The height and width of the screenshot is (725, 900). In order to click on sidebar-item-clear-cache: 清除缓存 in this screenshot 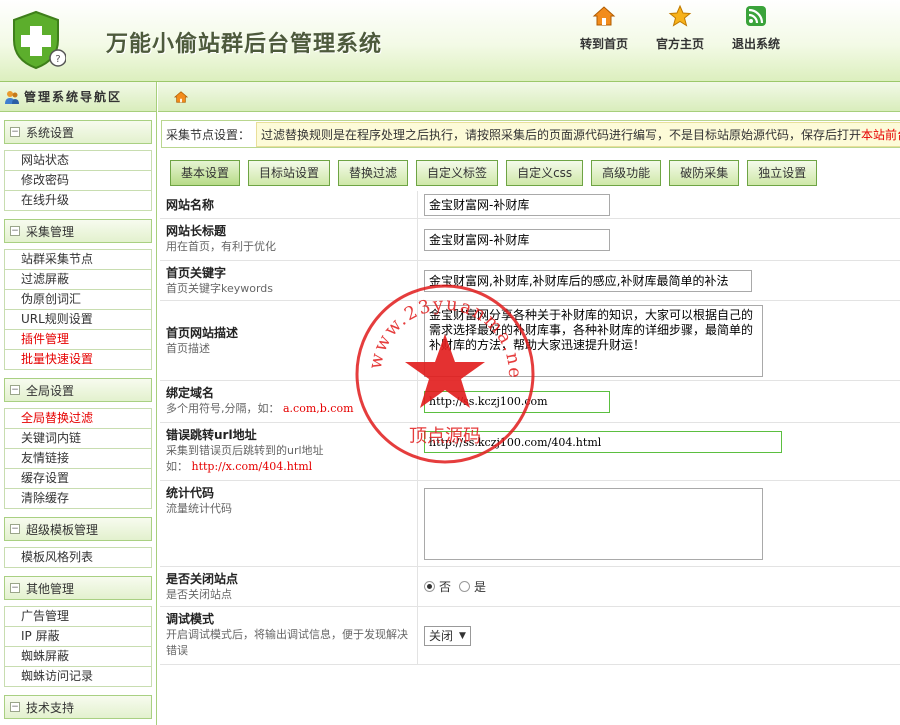, I will do `click(78, 499)`.